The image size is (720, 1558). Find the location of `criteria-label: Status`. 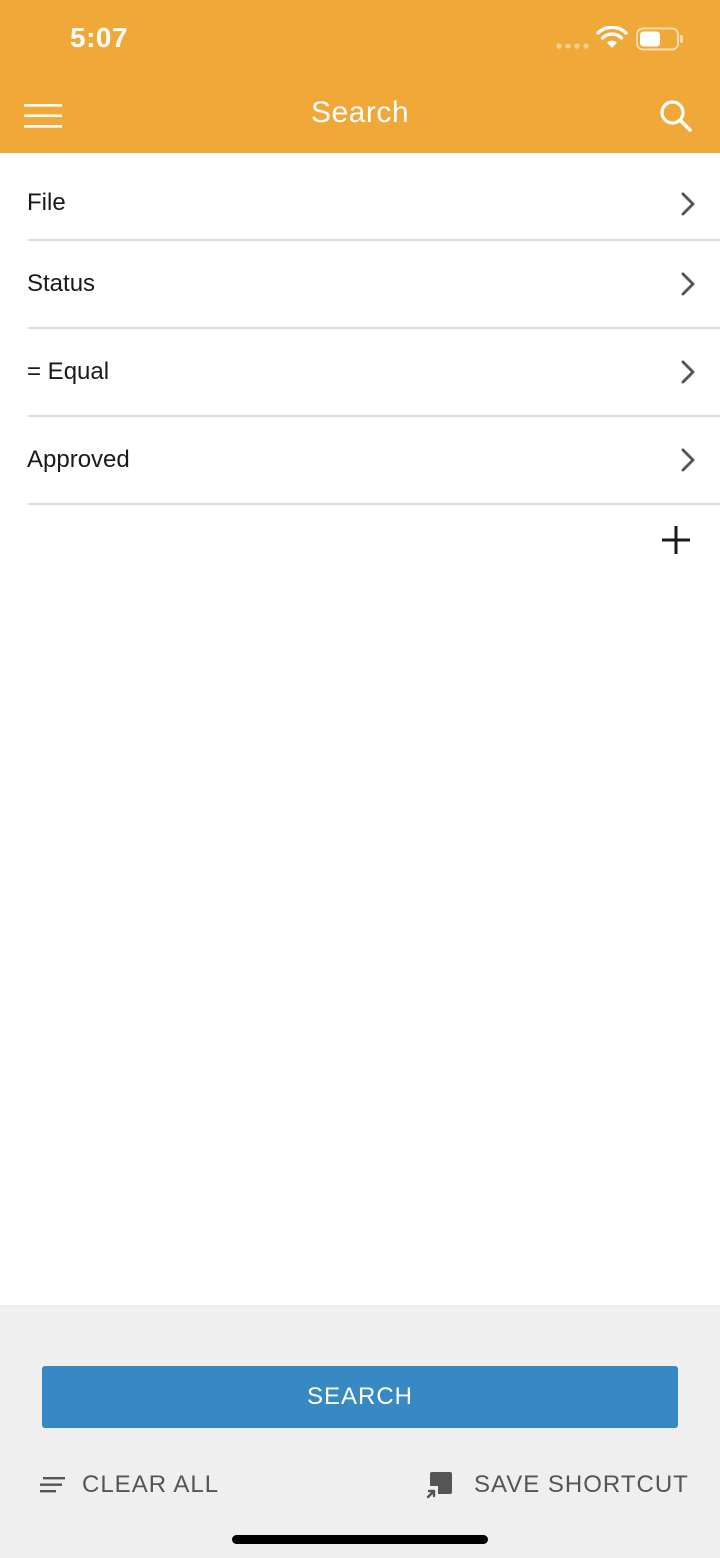

criteria-label: Status is located at coordinates (61, 283).